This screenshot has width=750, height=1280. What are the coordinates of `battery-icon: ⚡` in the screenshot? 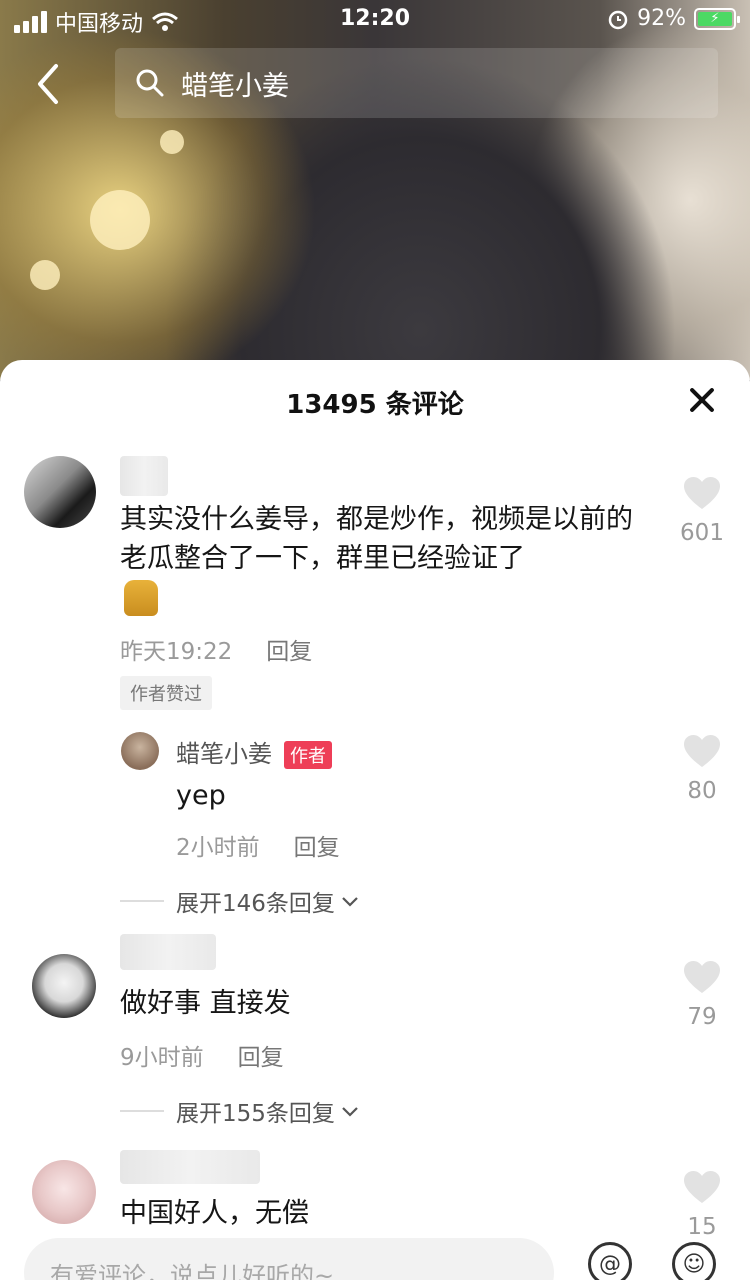 It's located at (717, 18).